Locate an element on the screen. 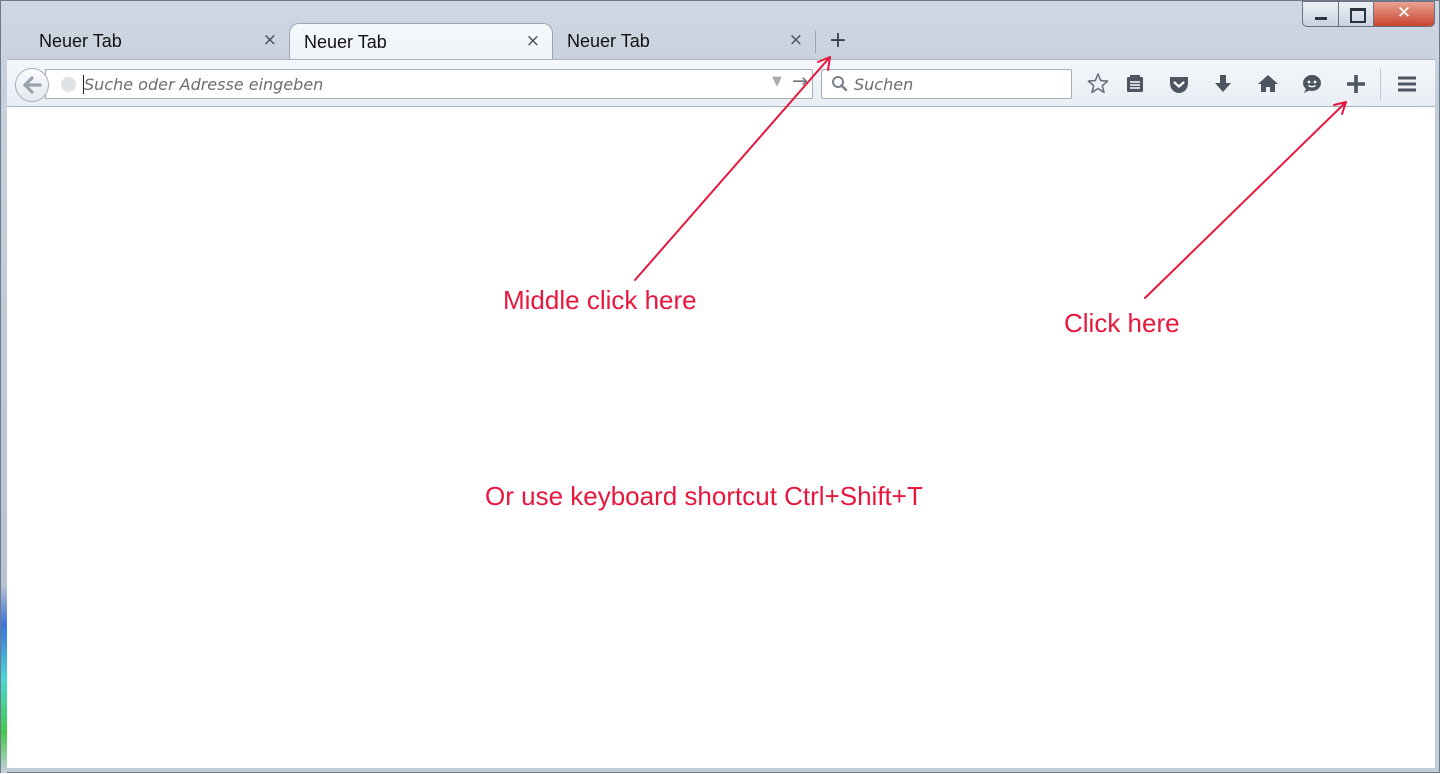 Image resolution: width=1440 pixels, height=774 pixels. back-button is located at coordinates (32, 85).